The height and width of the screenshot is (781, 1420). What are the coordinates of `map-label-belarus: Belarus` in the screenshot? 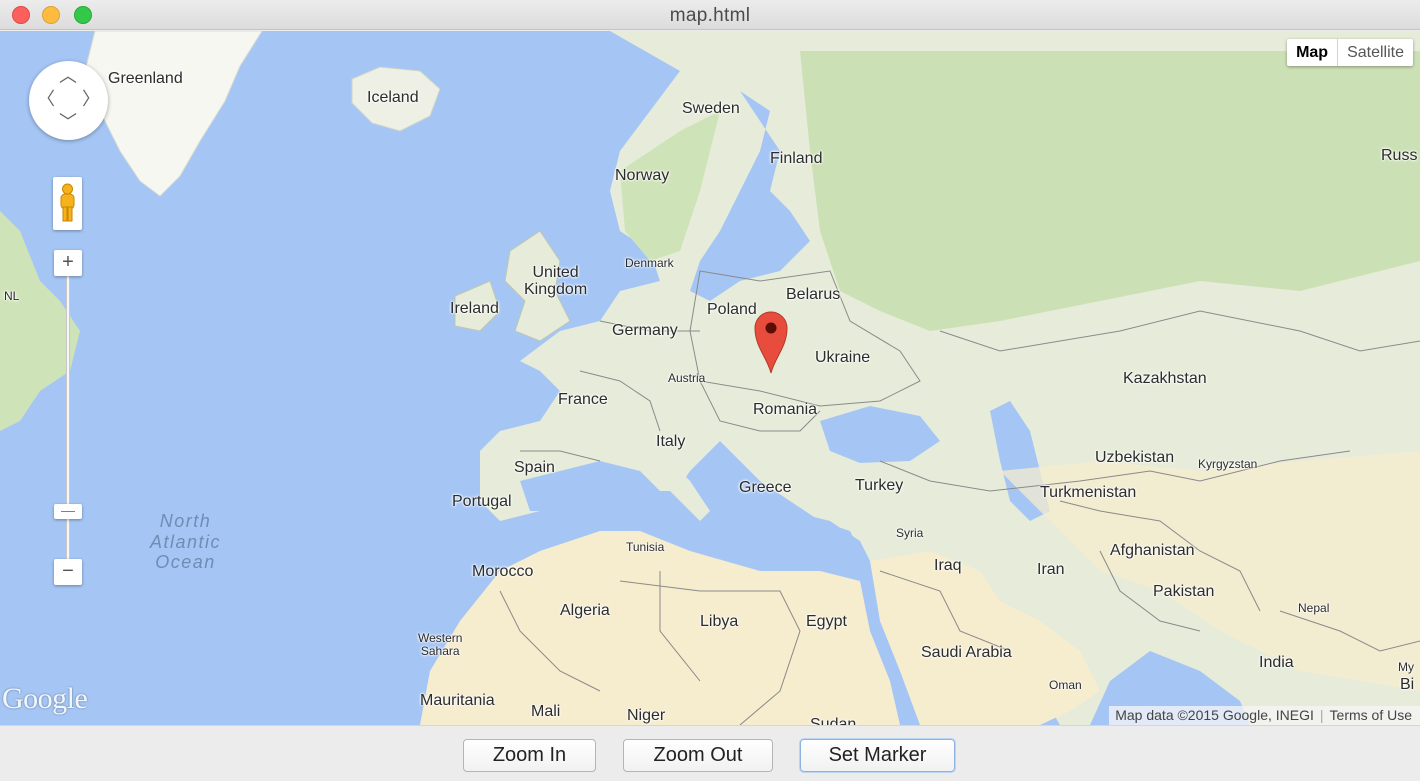 It's located at (813, 294).